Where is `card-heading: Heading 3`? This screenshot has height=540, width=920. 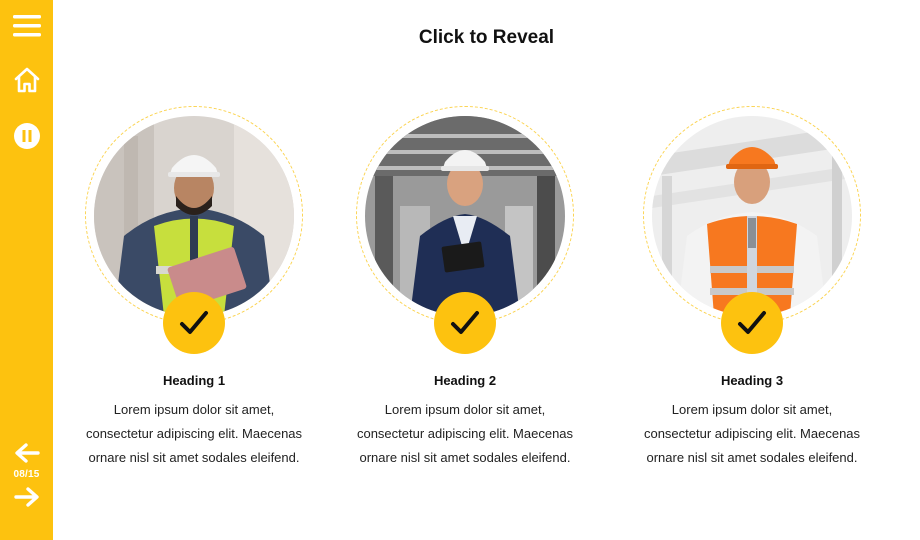 card-heading: Heading 3 is located at coordinates (752, 380).